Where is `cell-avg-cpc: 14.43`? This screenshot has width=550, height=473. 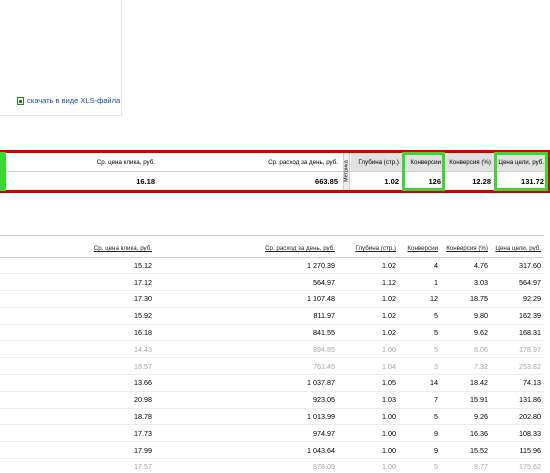 cell-avg-cpc: 14.43 is located at coordinates (77, 349).